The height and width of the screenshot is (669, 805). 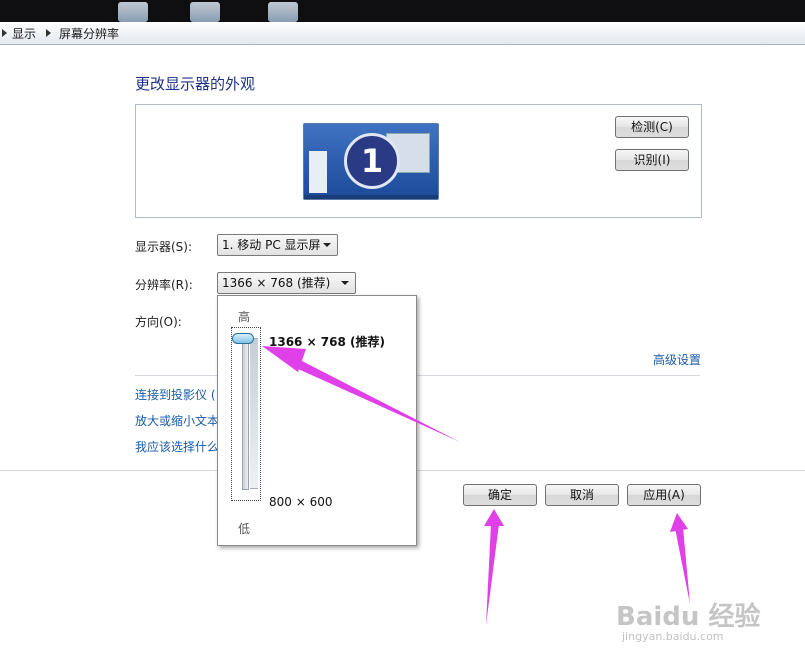 What do you see at coordinates (271, 245) in the screenshot?
I see `display-select-value: 1. 移动 PC 显示屏` at bounding box center [271, 245].